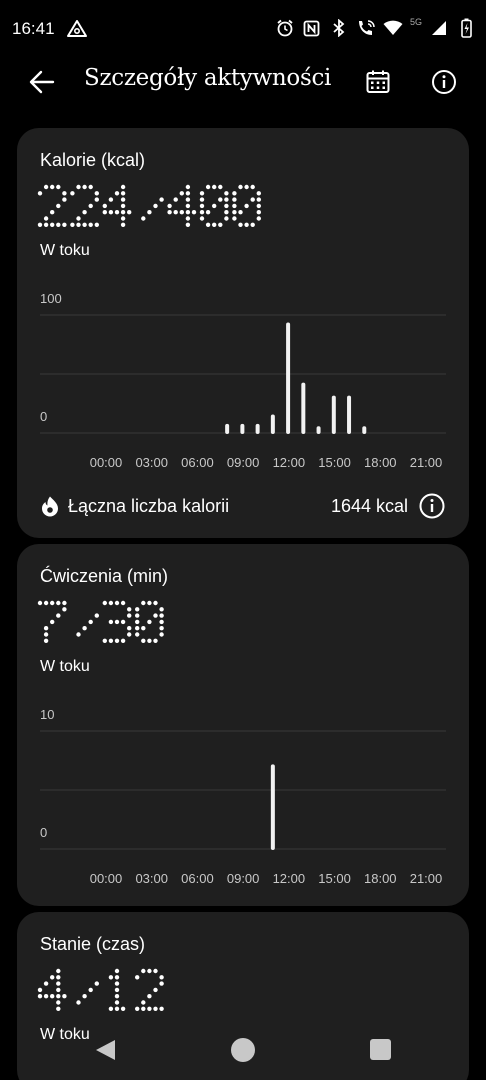 The width and height of the screenshot is (486, 1080). Describe the element at coordinates (47, 714) in the screenshot. I see `chart-y-tick-label: 10` at that location.